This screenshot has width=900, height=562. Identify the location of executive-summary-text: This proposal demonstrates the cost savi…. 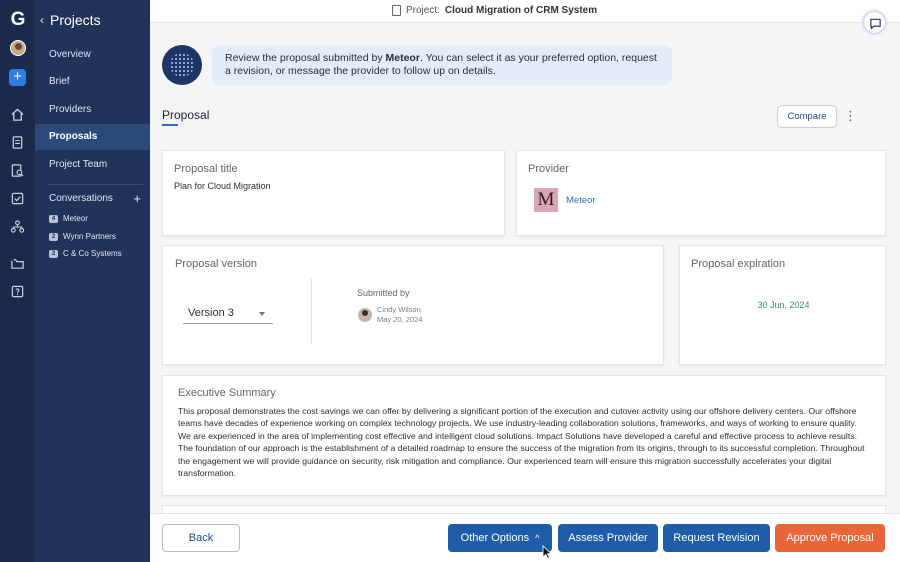
(521, 442).